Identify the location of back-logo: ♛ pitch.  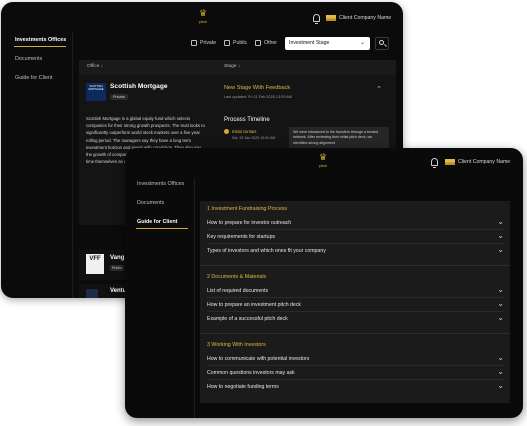
(203, 17).